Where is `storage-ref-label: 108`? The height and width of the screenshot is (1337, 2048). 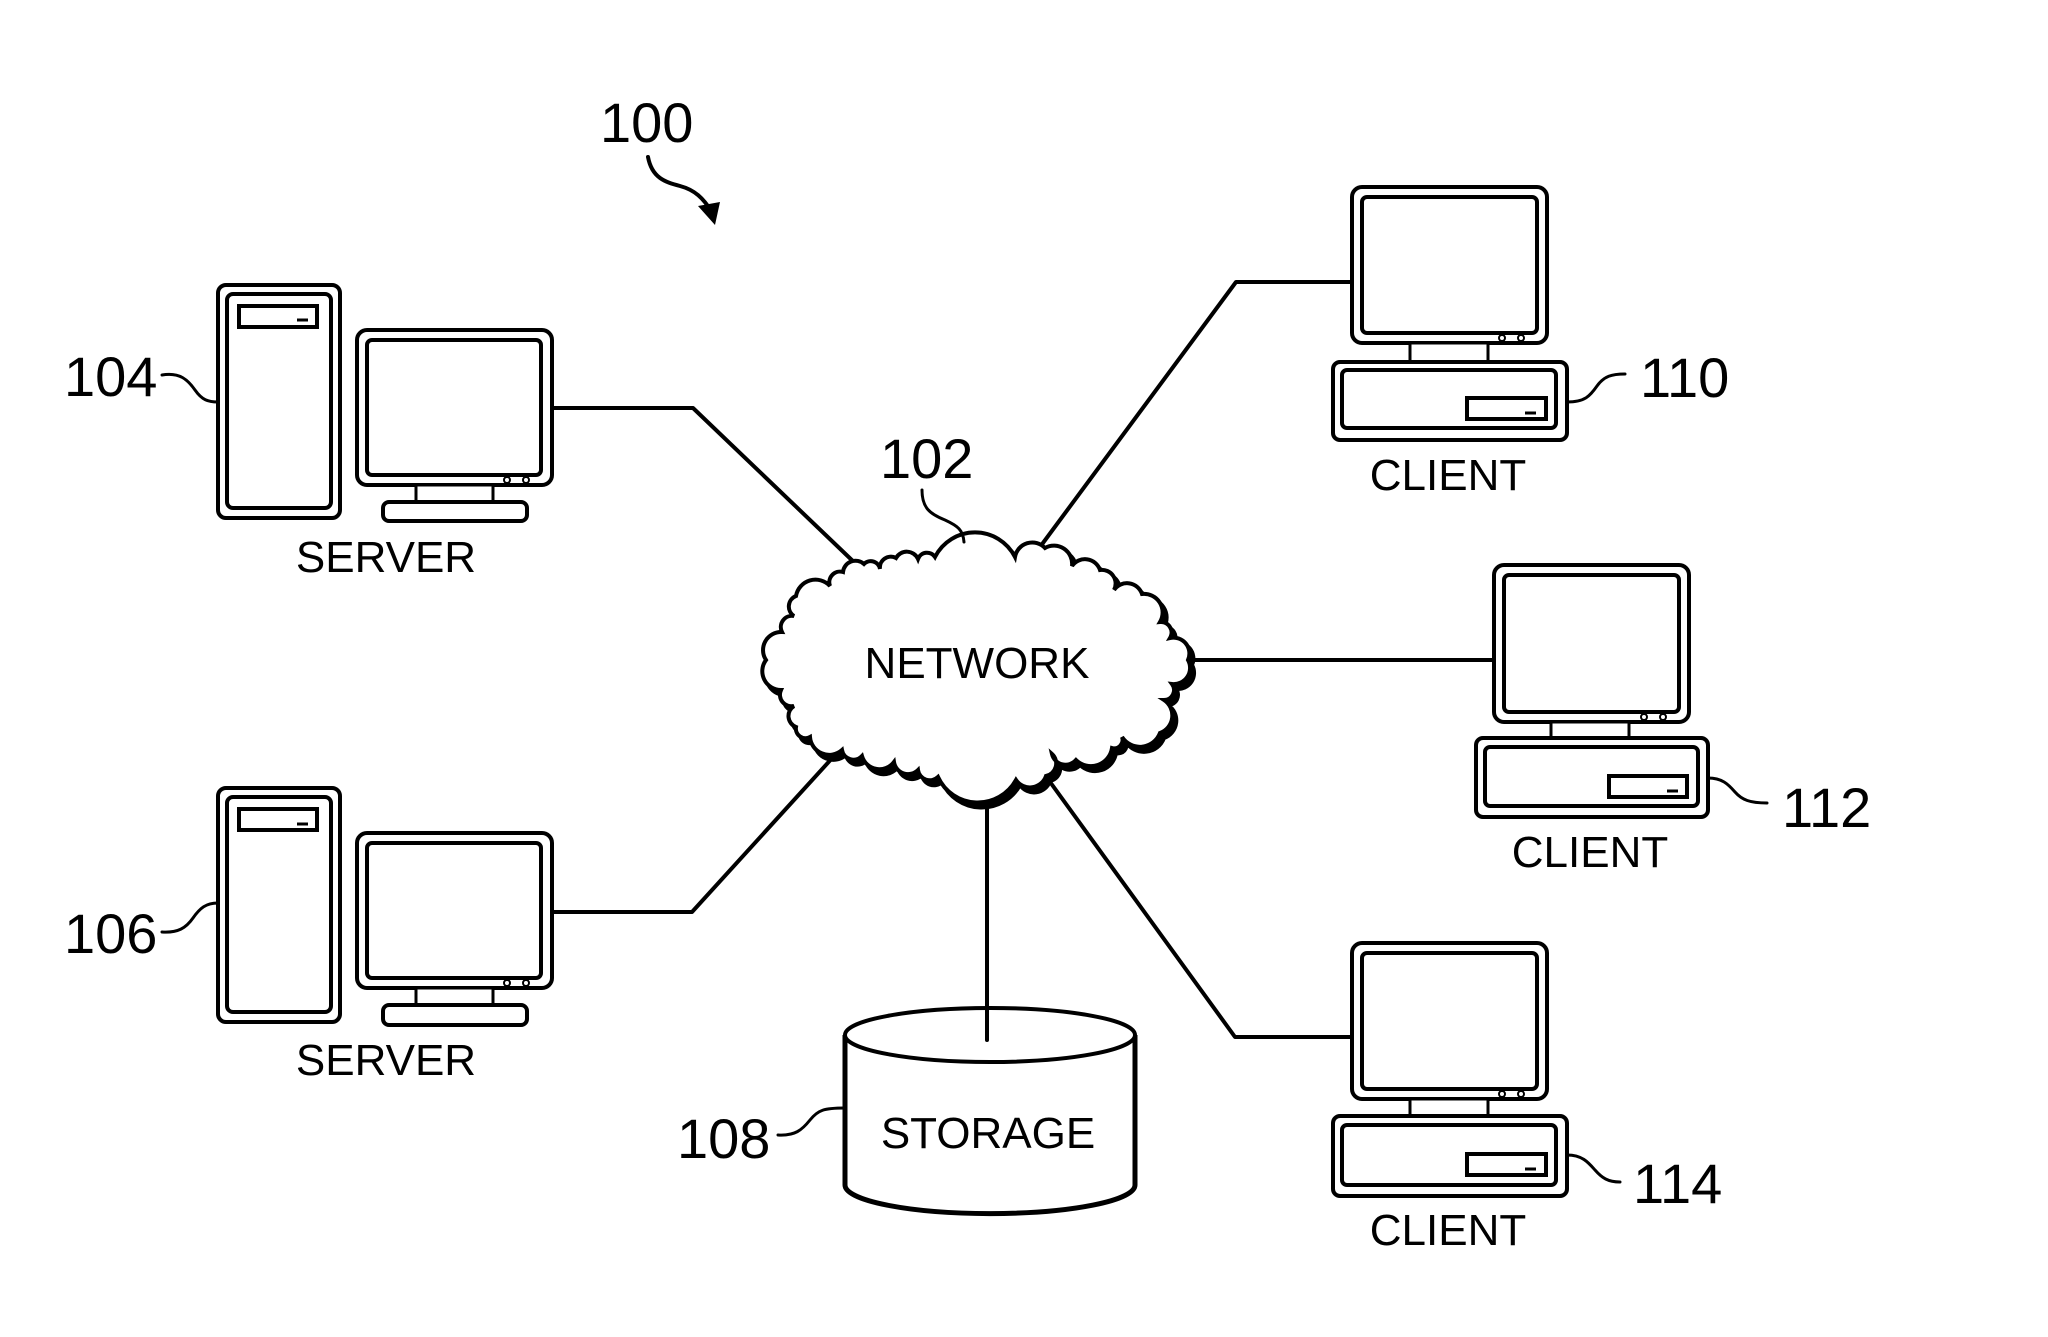
storage-ref-label: 108 is located at coordinates (723, 1138).